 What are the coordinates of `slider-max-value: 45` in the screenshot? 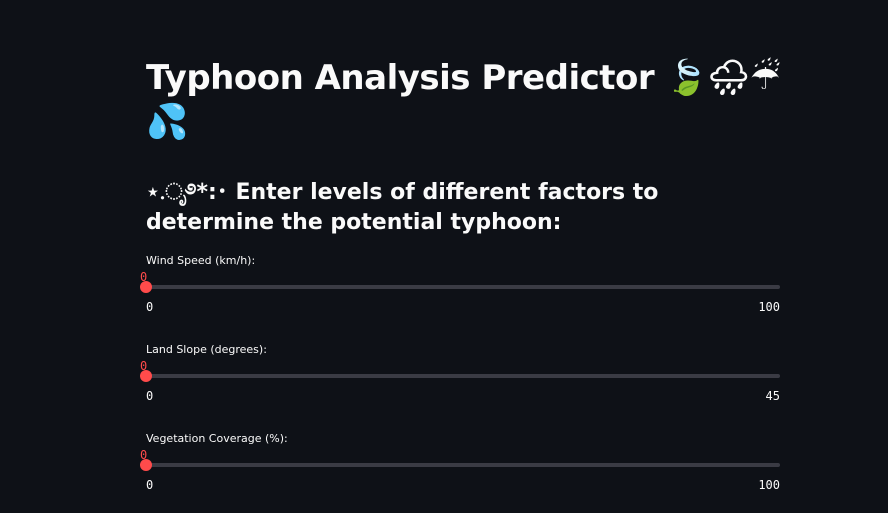 It's located at (772, 396).